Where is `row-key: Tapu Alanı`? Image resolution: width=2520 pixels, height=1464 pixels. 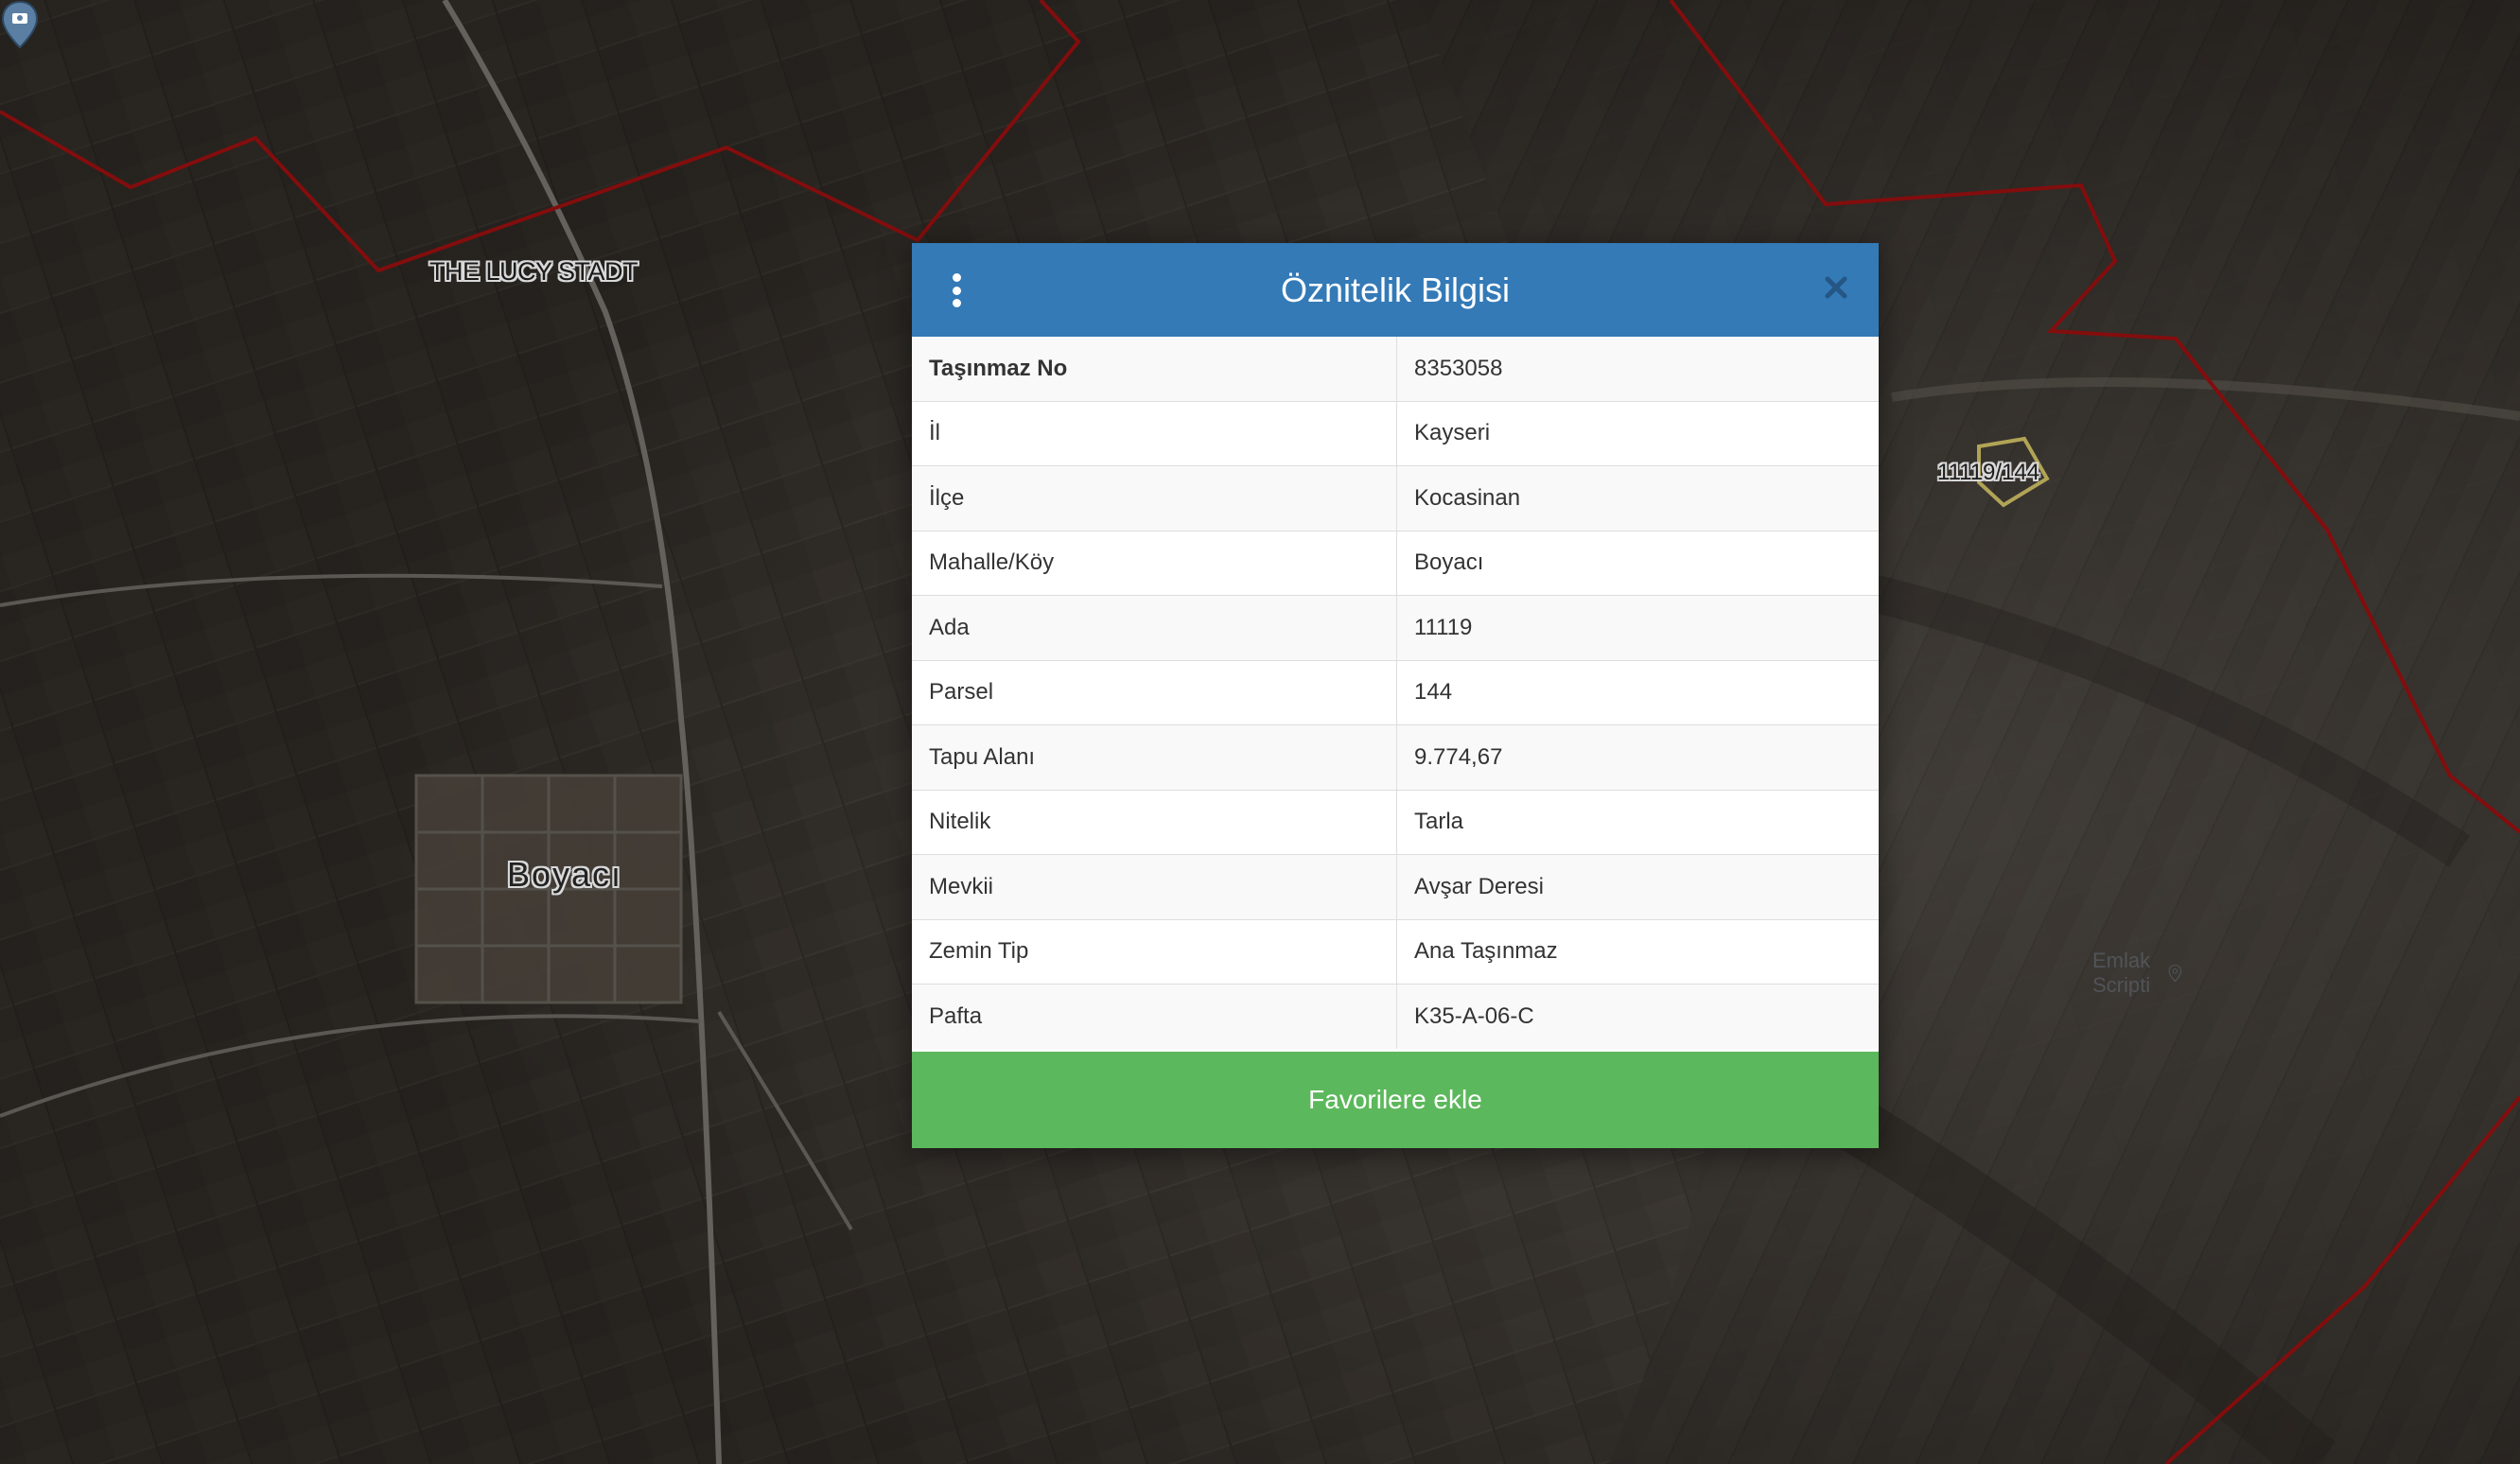
row-key: Tapu Alanı is located at coordinates (1154, 757).